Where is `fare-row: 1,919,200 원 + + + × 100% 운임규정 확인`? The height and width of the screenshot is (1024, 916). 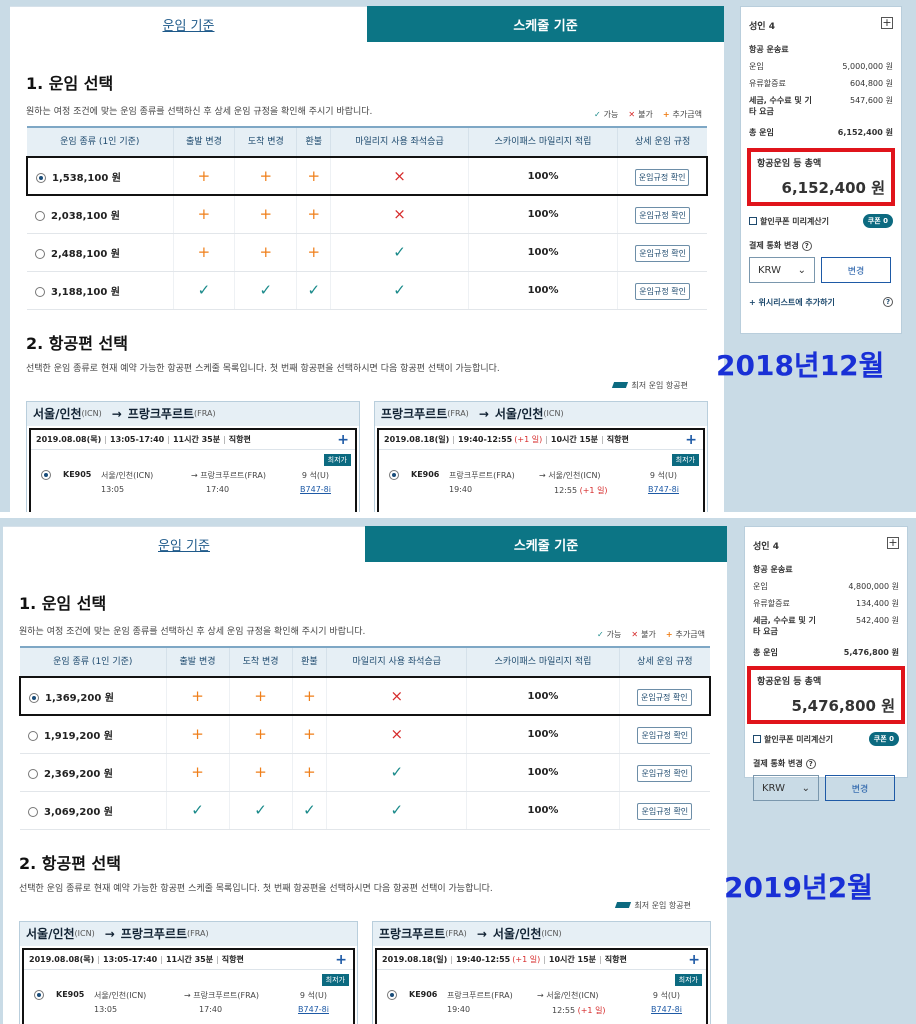 fare-row: 1,919,200 원 + + + × 100% 운임규정 확인 is located at coordinates (365, 734).